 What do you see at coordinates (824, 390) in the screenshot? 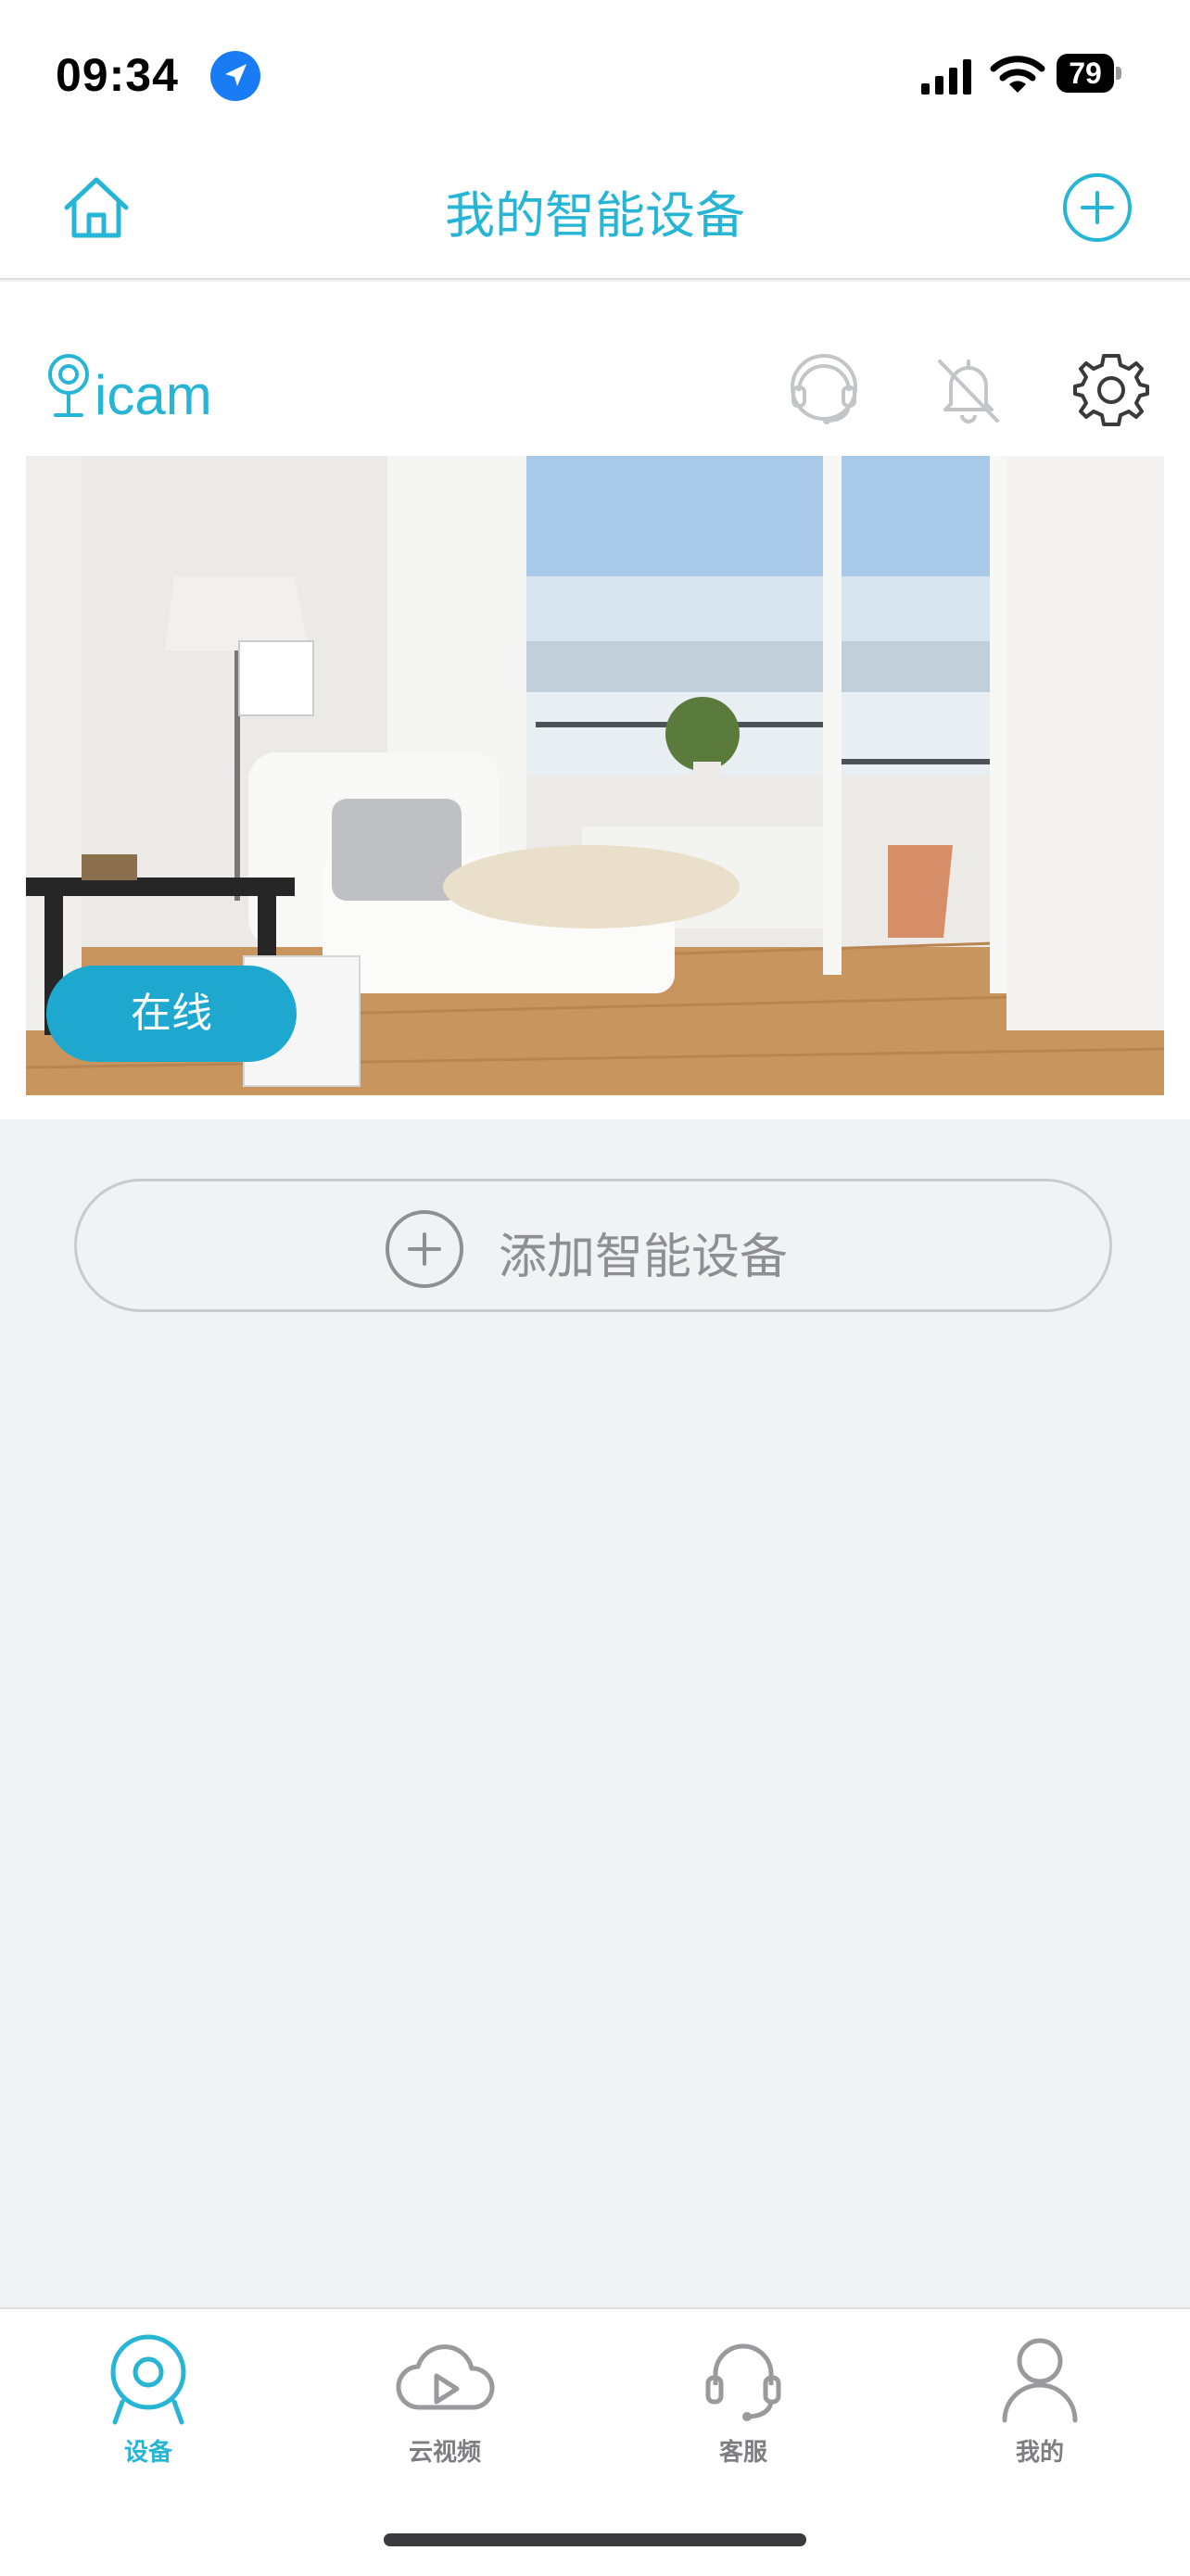
I see `customer-service-icon` at bounding box center [824, 390].